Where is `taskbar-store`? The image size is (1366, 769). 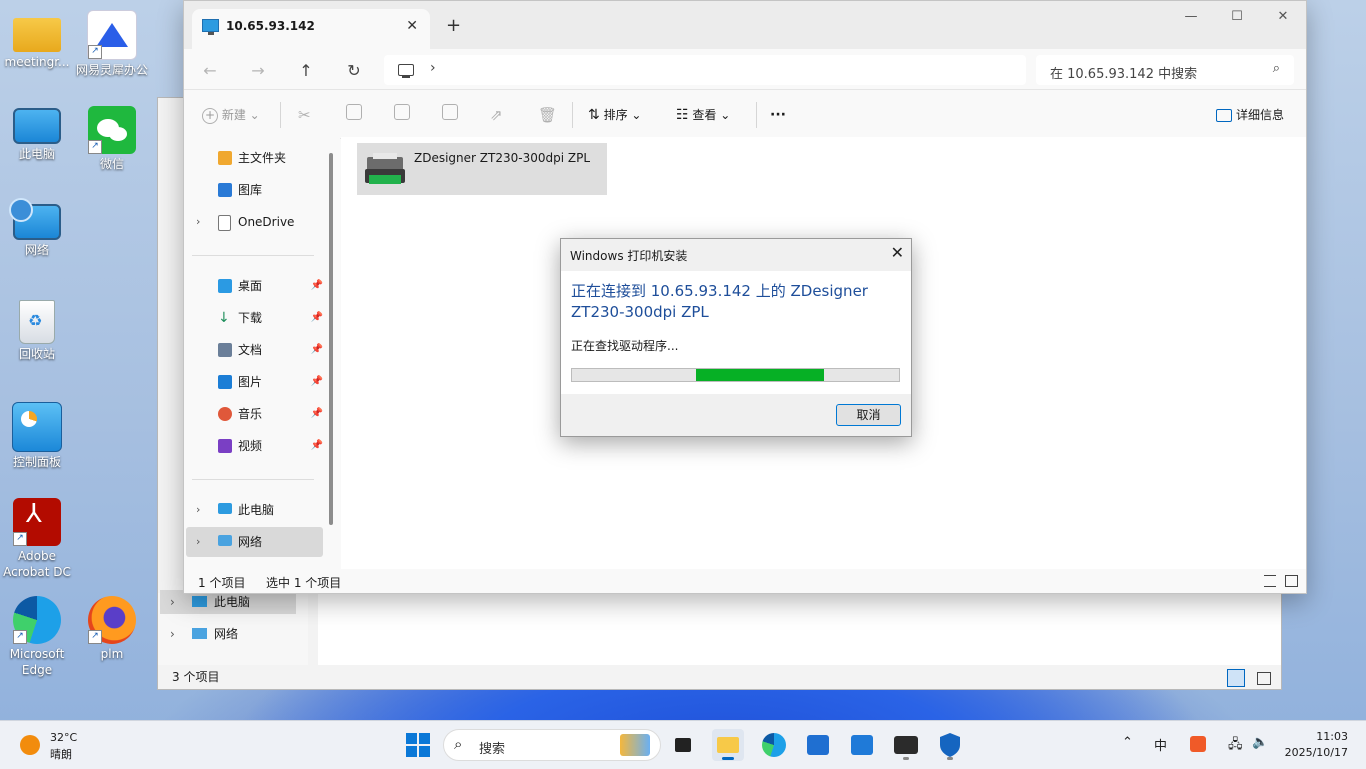 taskbar-store is located at coordinates (818, 745).